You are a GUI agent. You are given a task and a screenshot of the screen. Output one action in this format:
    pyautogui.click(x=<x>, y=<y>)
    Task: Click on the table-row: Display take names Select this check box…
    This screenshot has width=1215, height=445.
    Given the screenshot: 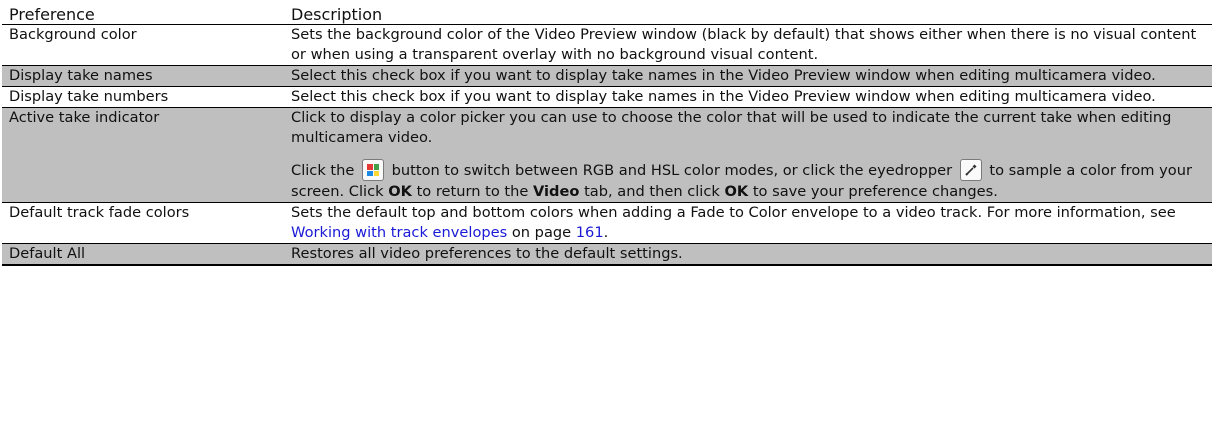 What is the action you would take?
    pyautogui.click(x=607, y=75)
    